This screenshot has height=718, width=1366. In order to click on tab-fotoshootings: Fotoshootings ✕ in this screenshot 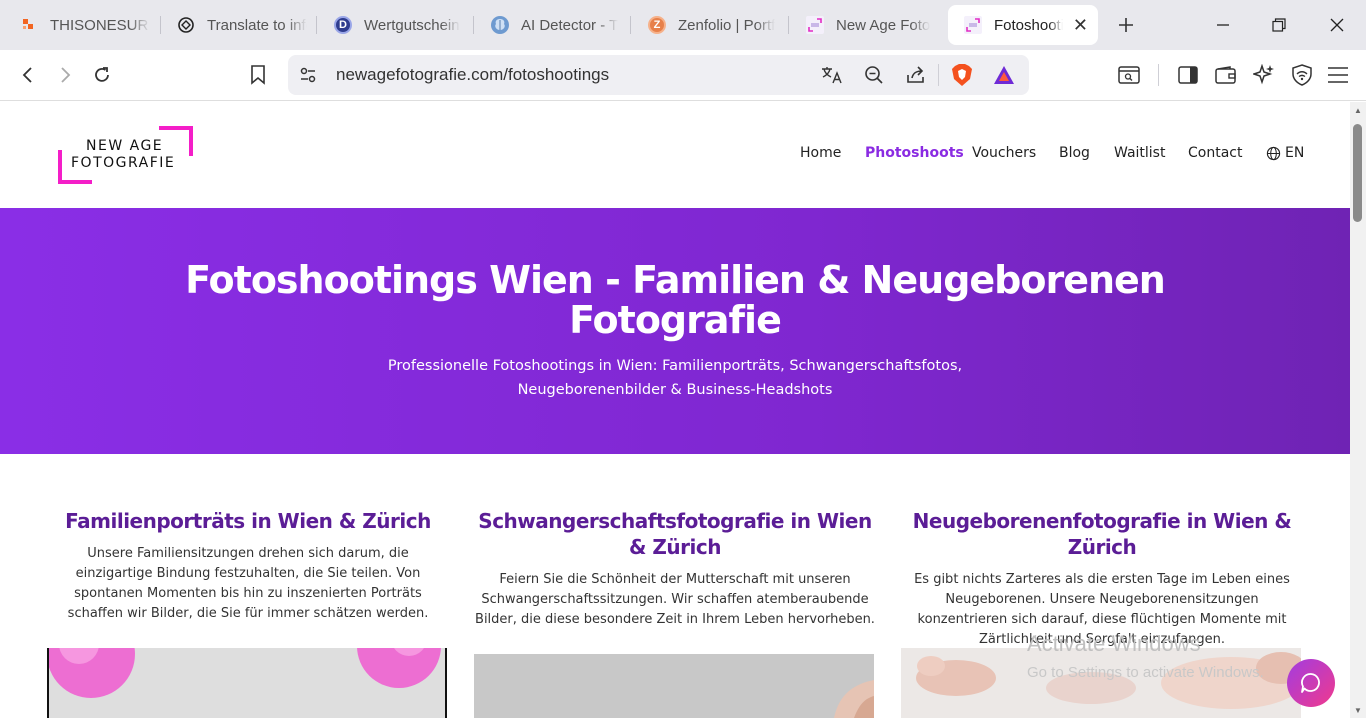, I will do `click(1023, 25)`.